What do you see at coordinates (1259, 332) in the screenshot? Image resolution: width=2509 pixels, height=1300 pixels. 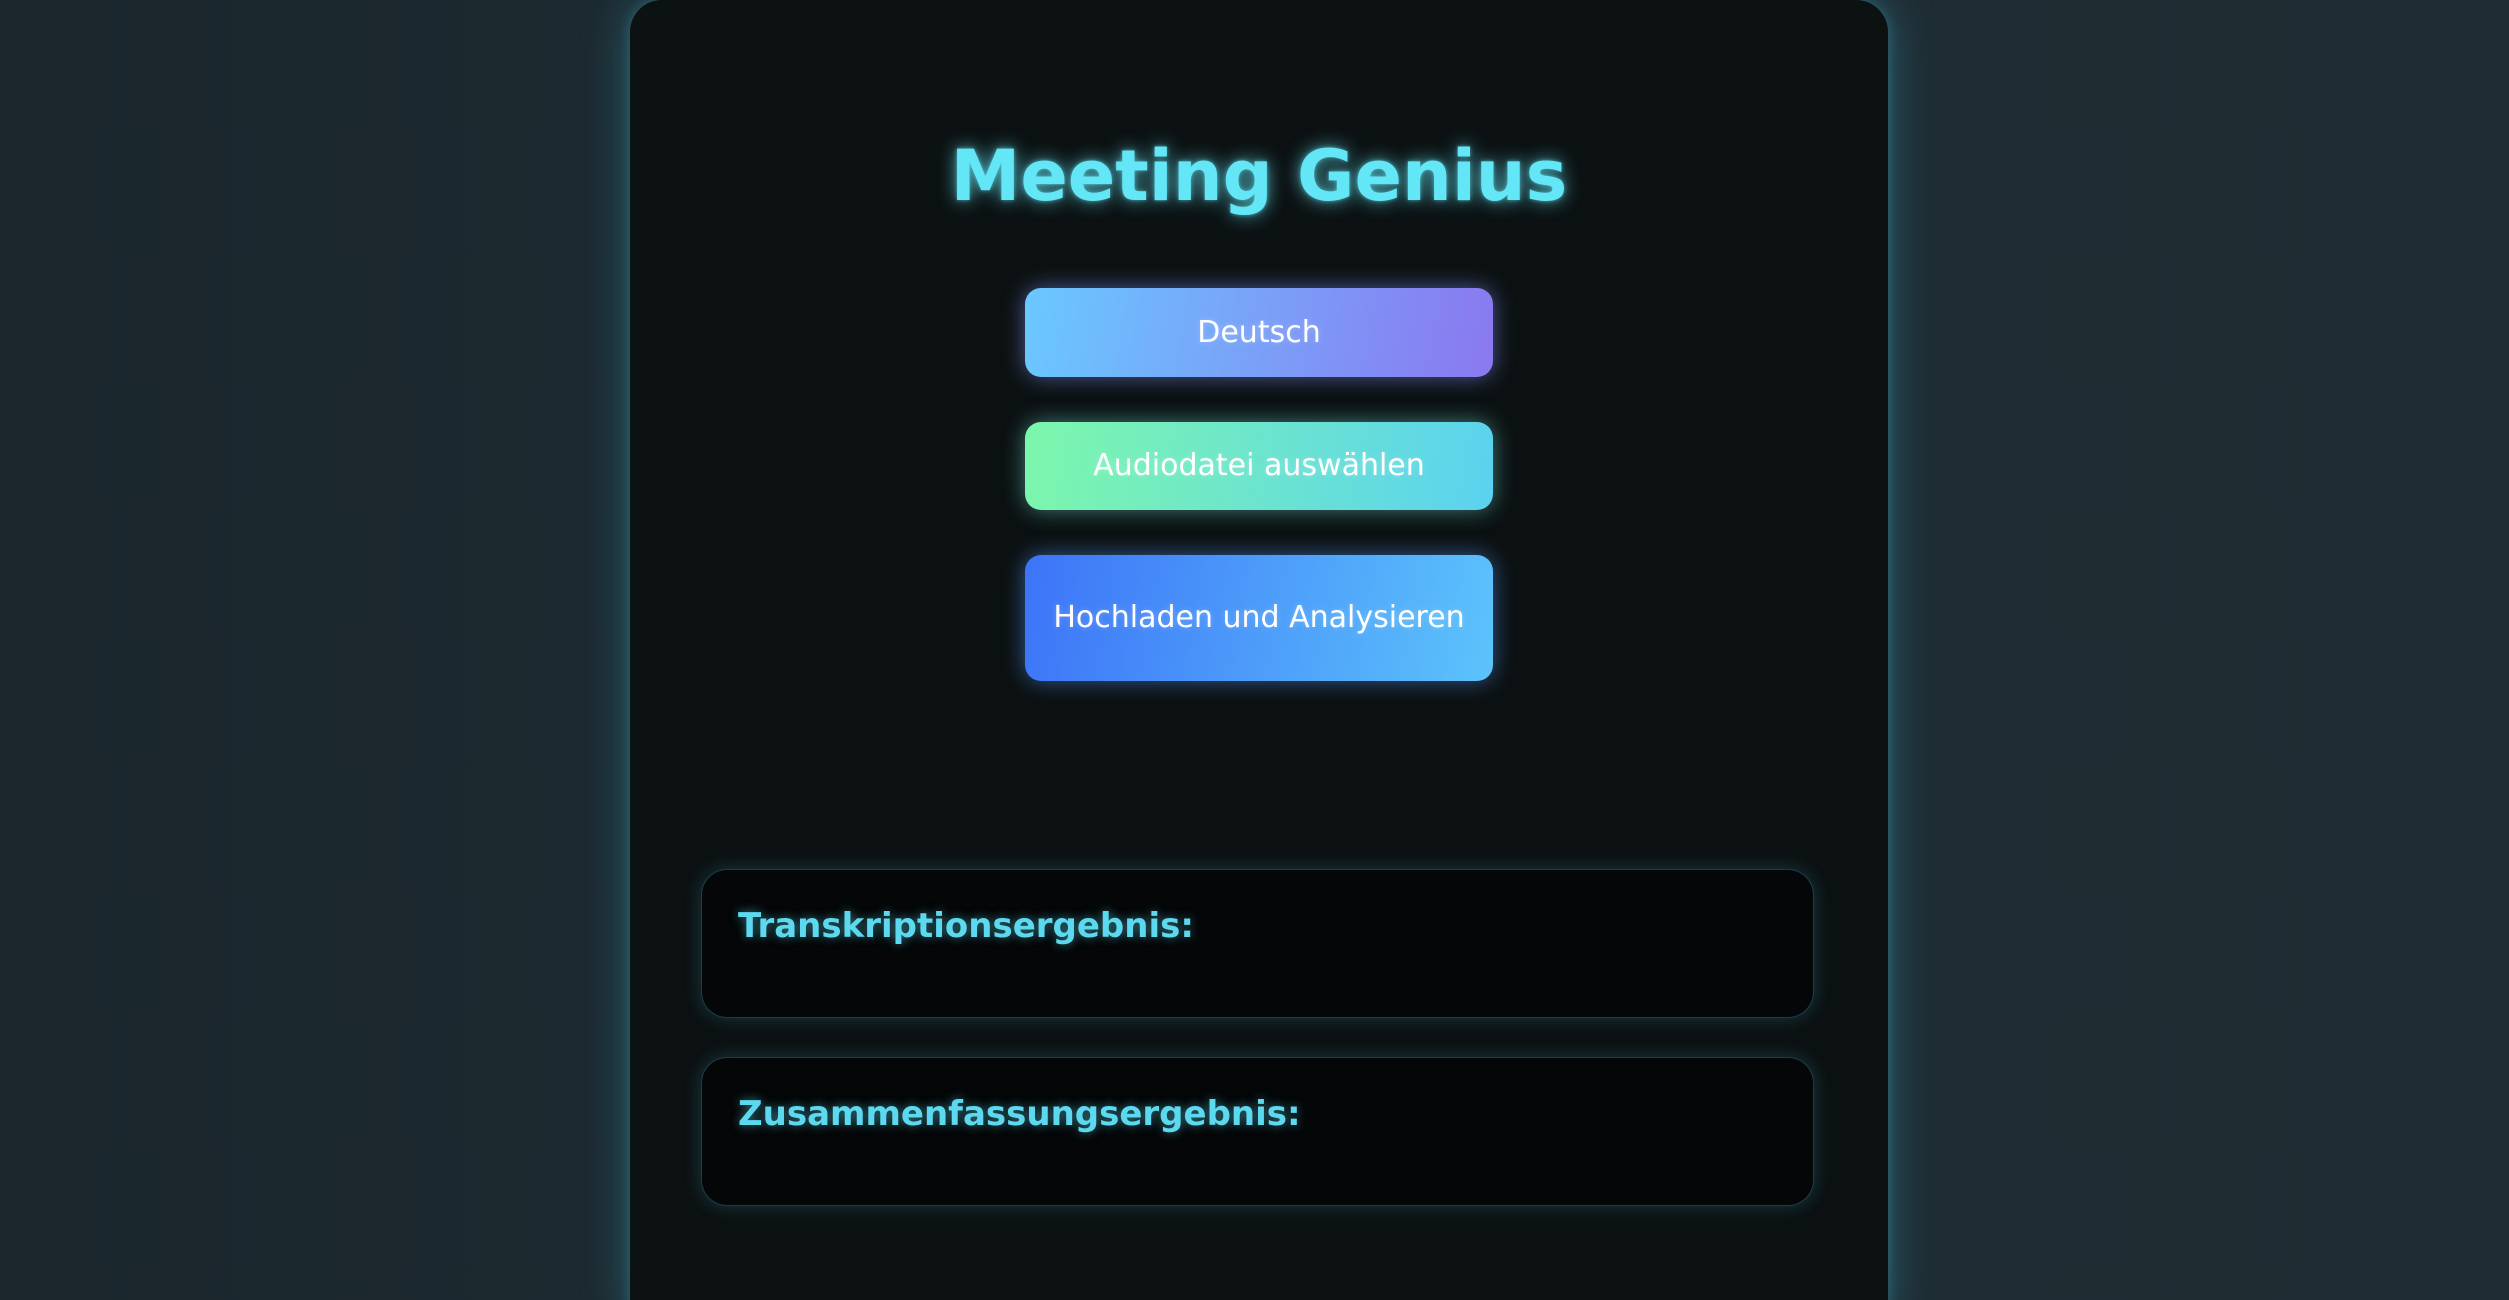 I see `language-select-button: Deutsch` at bounding box center [1259, 332].